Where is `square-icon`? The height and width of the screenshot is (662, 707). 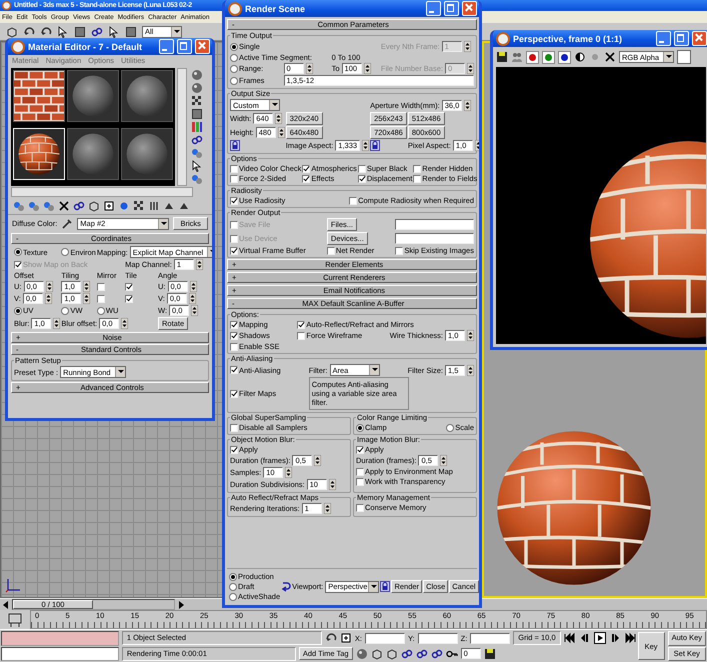 square-icon is located at coordinates (197, 114).